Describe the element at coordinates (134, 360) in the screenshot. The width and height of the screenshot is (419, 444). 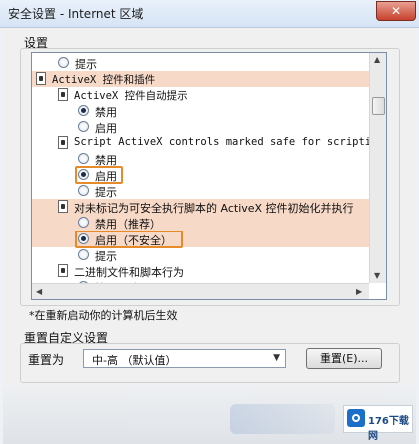
I see `security-level-value: 中-高 （默认值）` at that location.